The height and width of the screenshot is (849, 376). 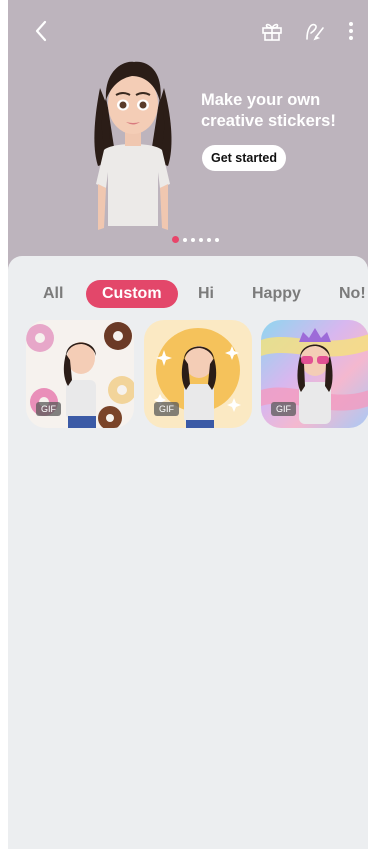 I want to click on chevron-left-icon, so click(x=41, y=31).